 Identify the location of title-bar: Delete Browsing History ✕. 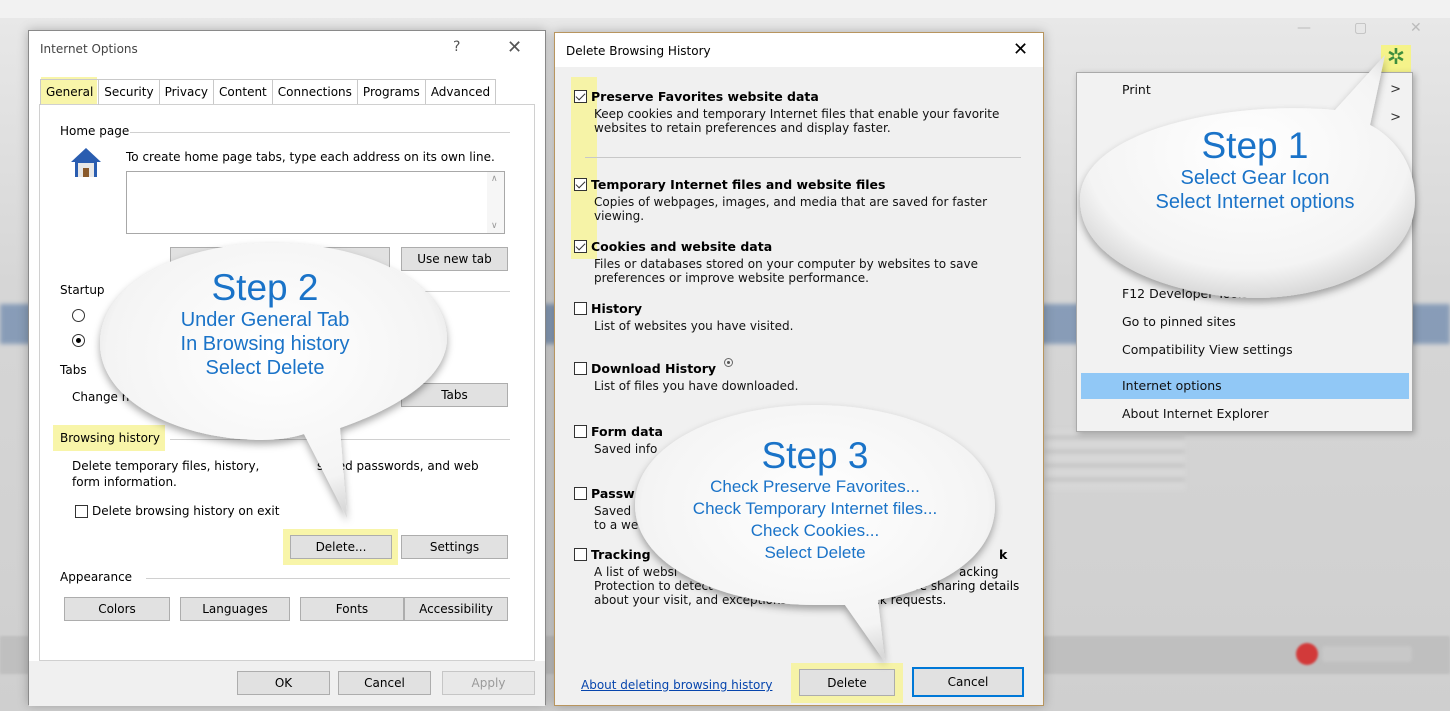
(799, 50).